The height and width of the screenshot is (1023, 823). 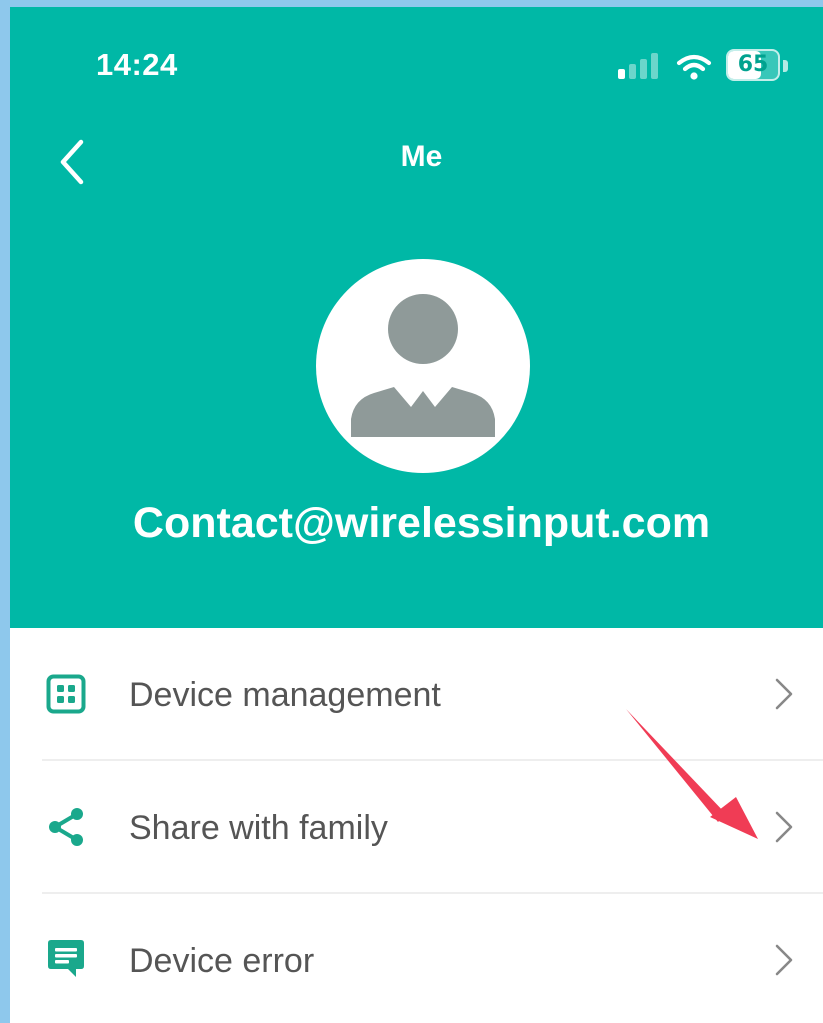 I want to click on menu-item-device-error: Device error, so click(x=416, y=958).